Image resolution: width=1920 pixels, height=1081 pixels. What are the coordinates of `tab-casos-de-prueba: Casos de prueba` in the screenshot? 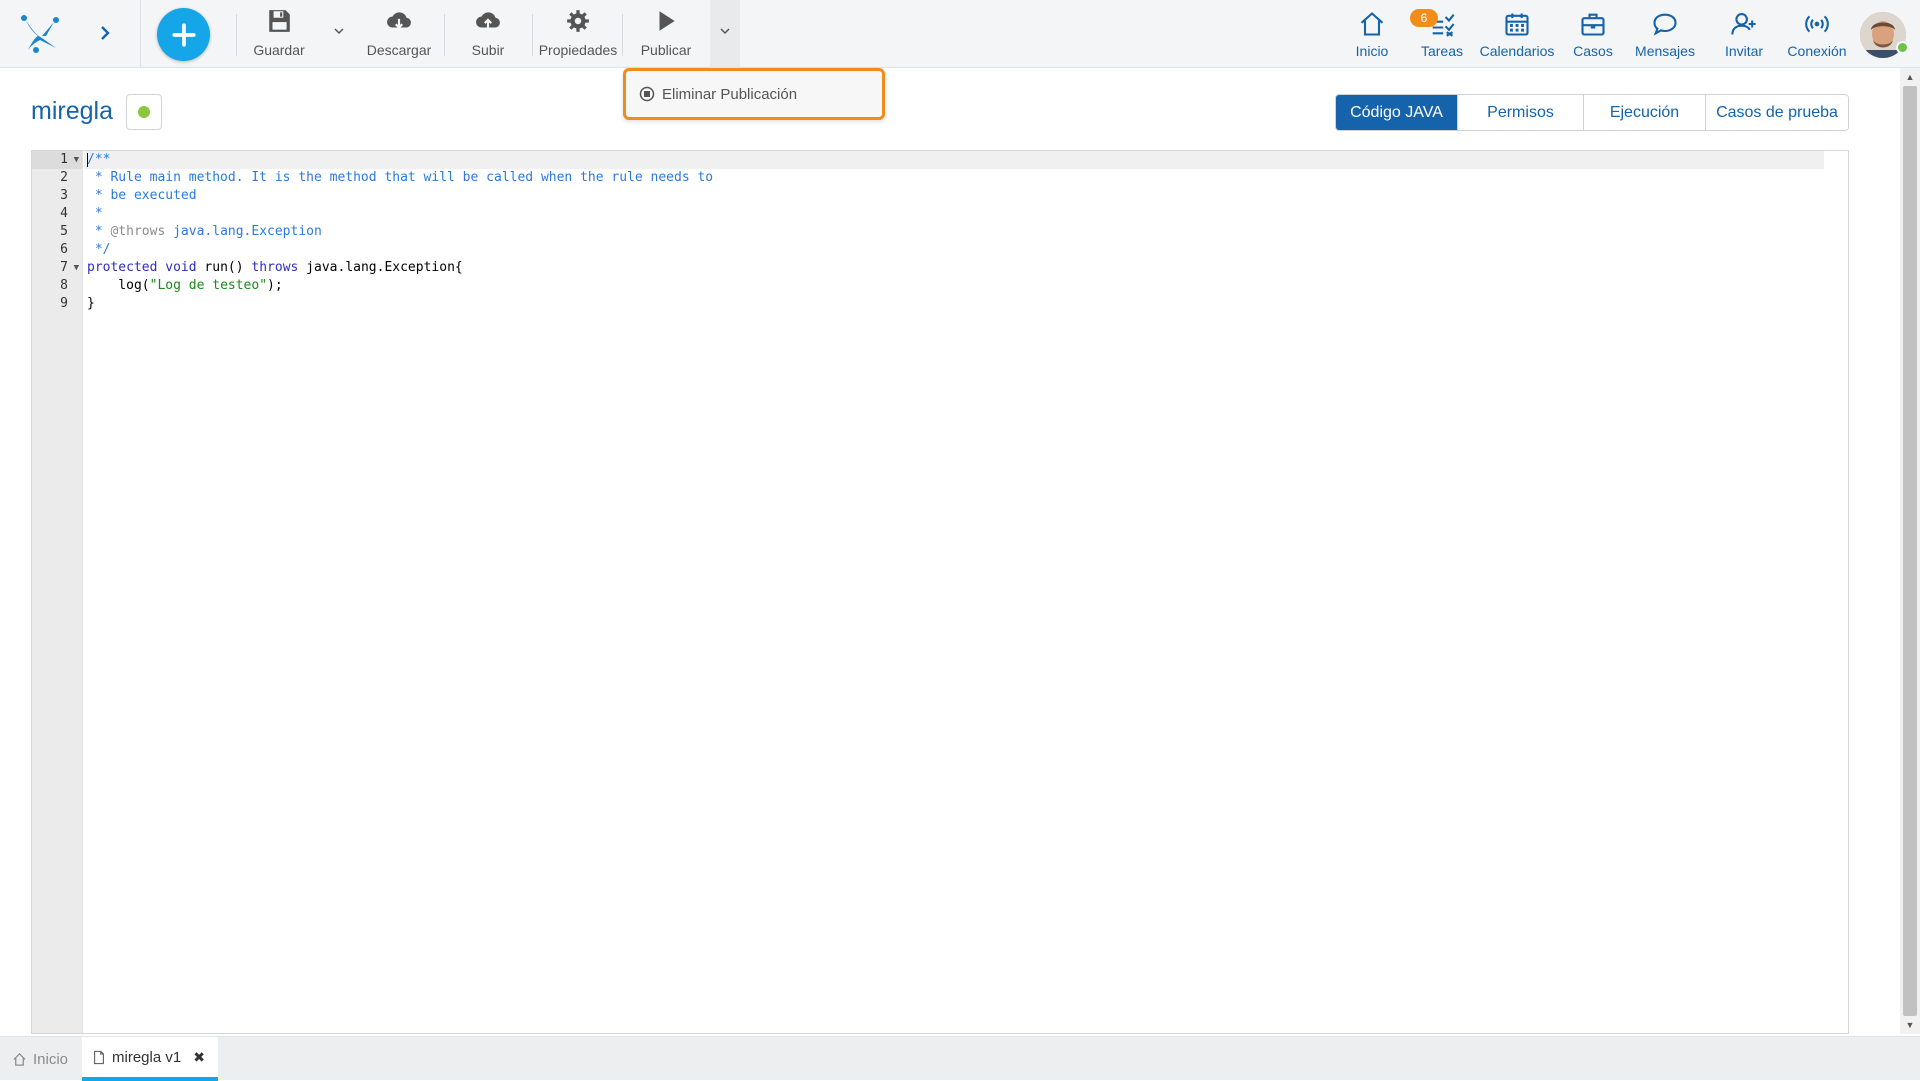 It's located at (1777, 112).